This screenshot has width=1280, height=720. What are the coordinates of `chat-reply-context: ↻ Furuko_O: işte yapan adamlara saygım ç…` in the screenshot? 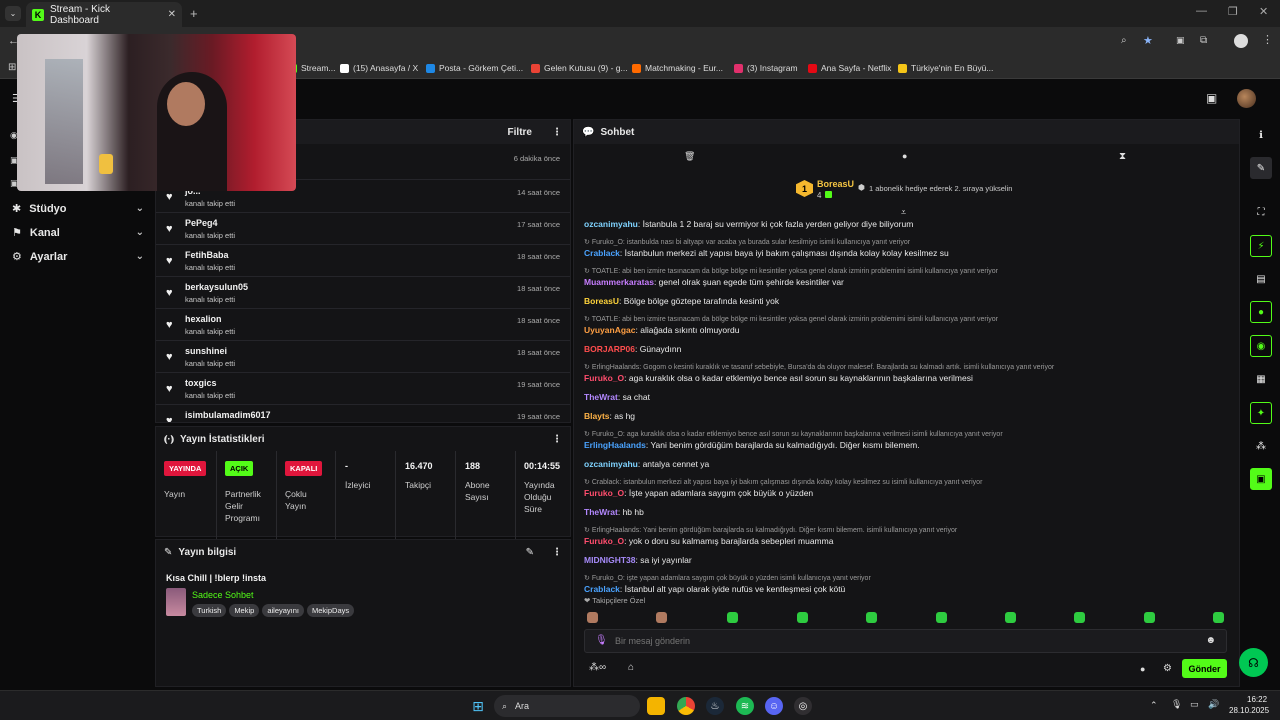 It's located at (727, 578).